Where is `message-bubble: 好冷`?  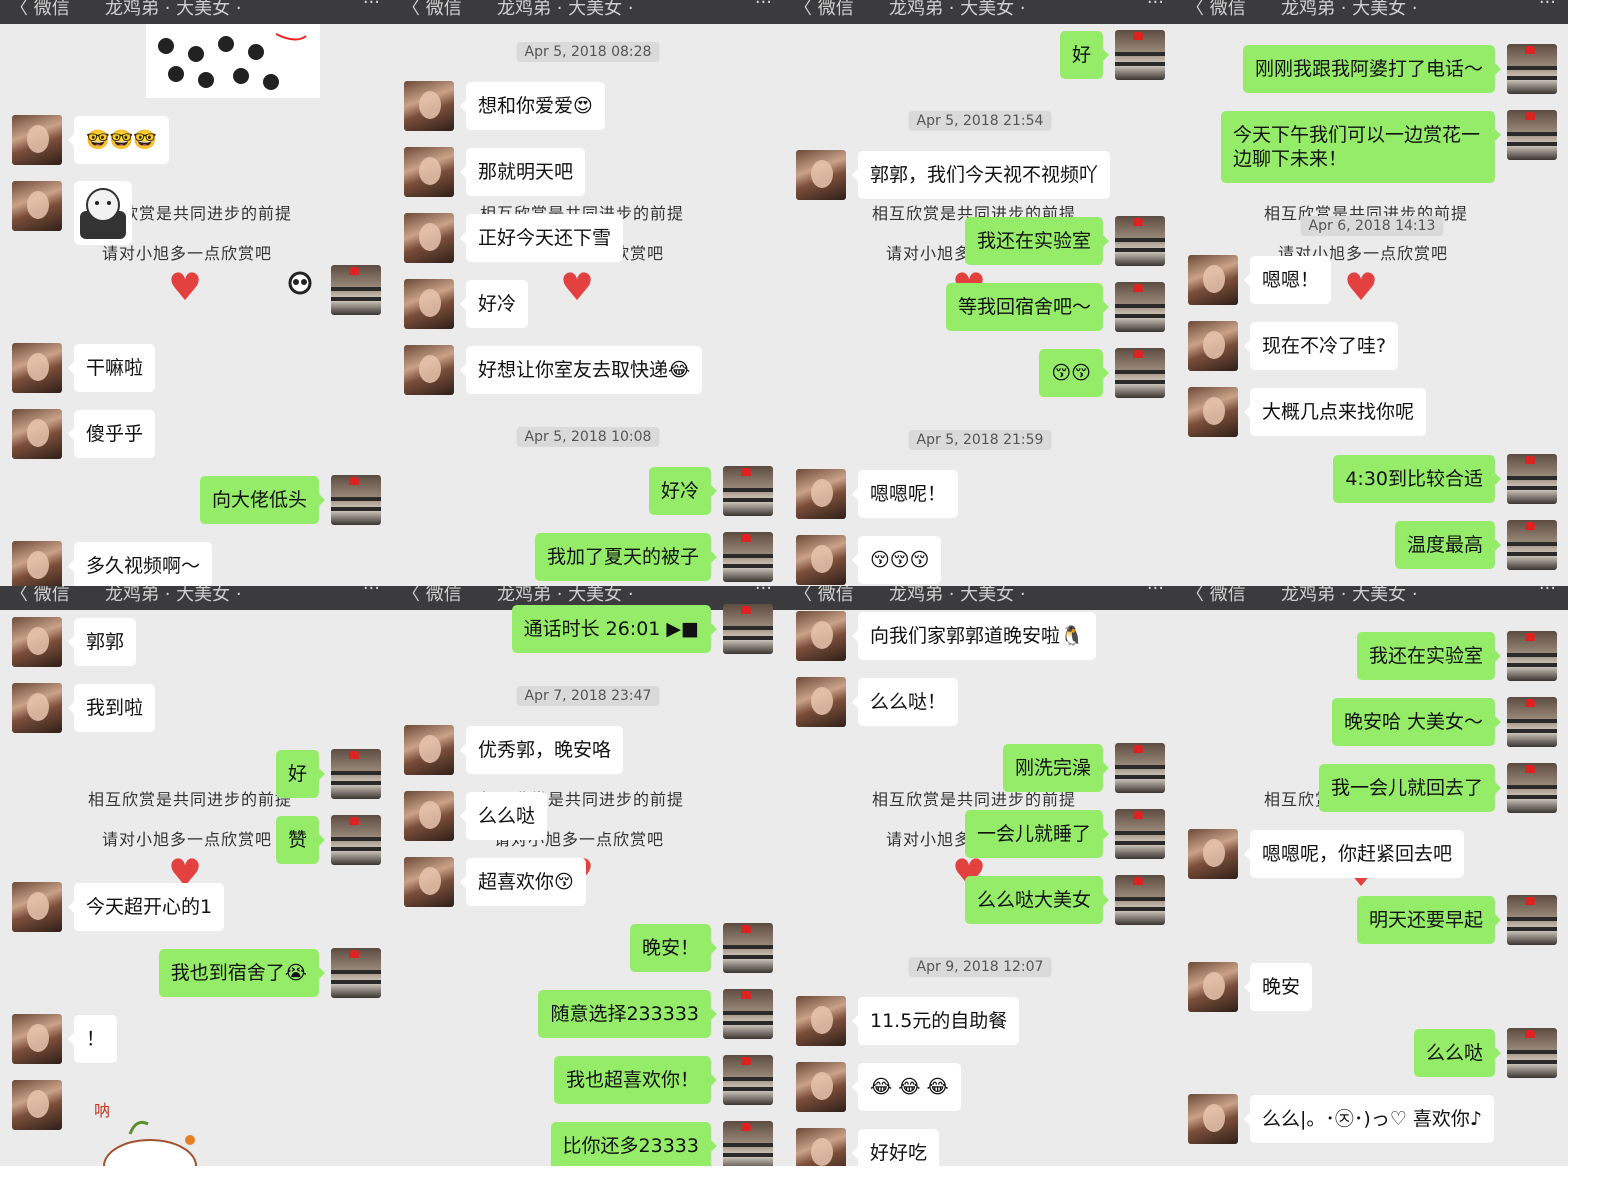 message-bubble: 好冷 is located at coordinates (494, 304).